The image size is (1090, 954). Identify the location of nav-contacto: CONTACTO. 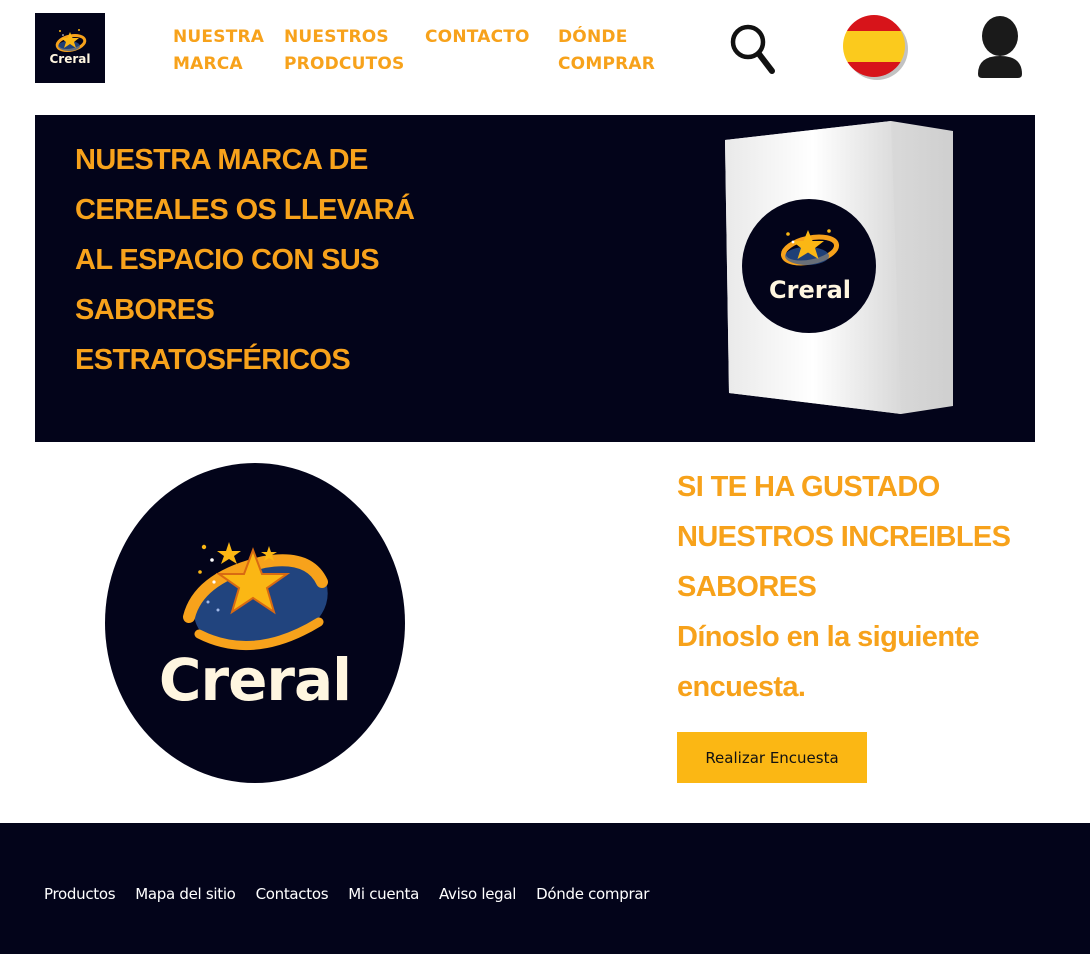
(485, 37).